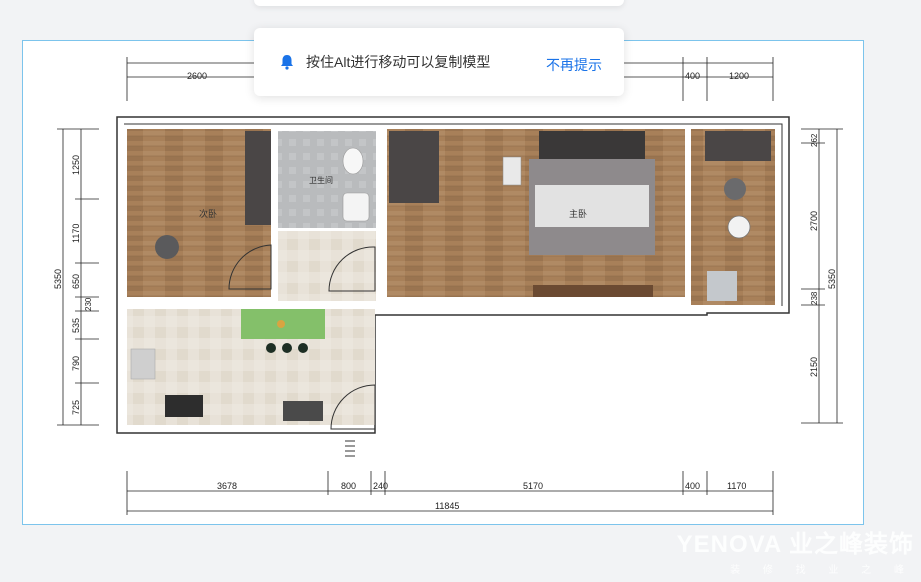  Describe the element at coordinates (814, 367) in the screenshot. I see `dim-right-4: 2150` at that location.